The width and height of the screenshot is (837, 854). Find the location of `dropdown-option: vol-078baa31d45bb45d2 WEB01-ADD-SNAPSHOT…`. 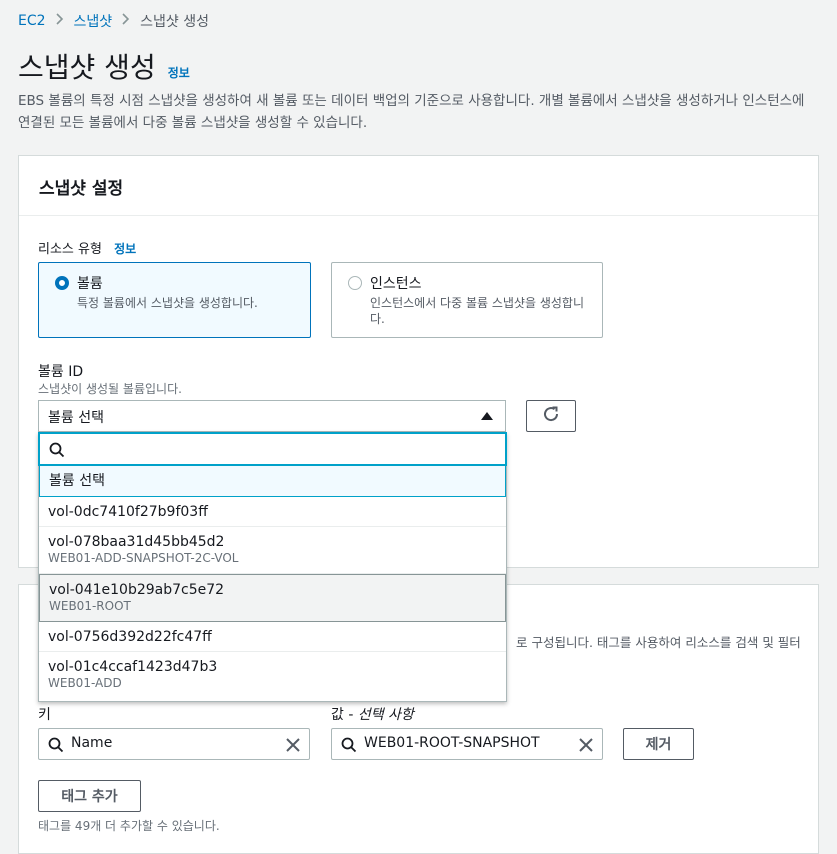

dropdown-option: vol-078baa31d45bb45d2 WEB01-ADD-SNAPSHOT… is located at coordinates (272, 550).